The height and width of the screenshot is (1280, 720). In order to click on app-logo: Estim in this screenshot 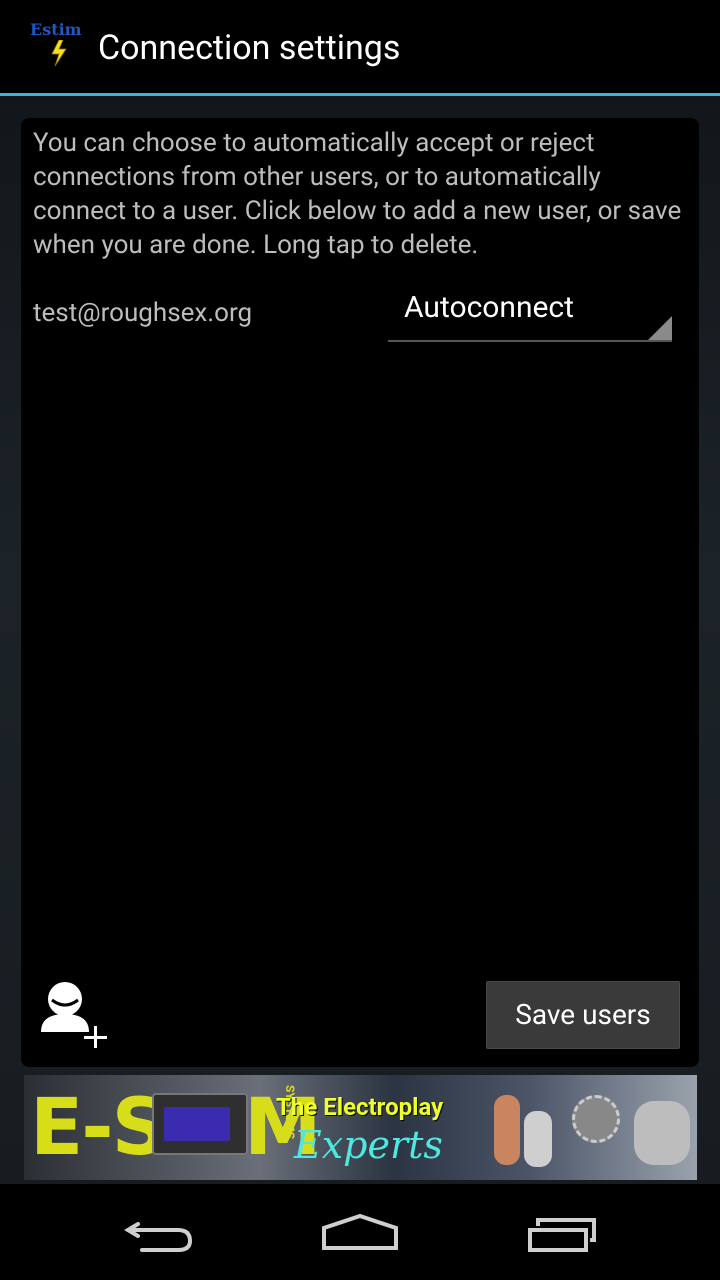, I will do `click(58, 45)`.